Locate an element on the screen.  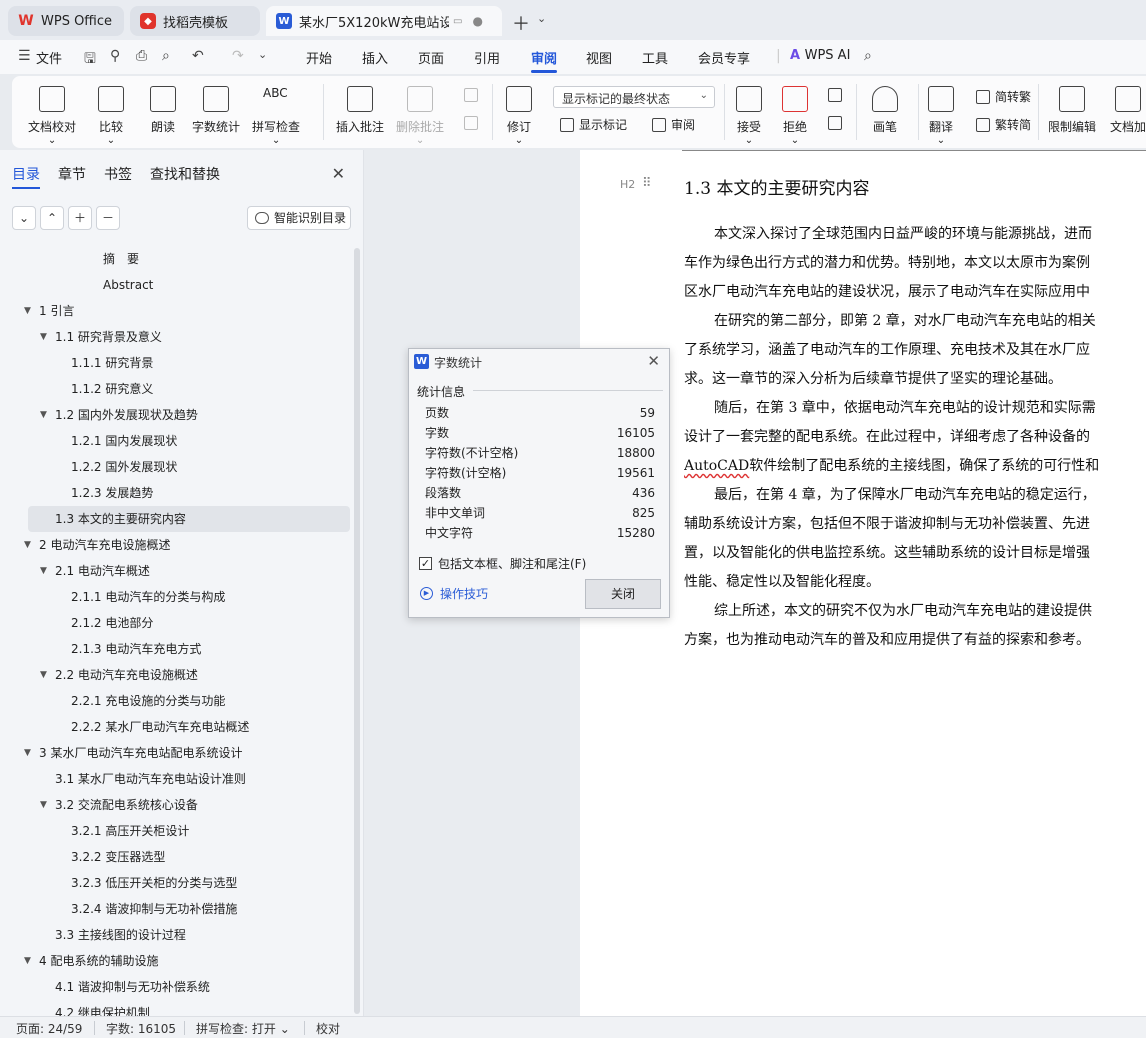
word-count-button: 字数统计 is located at coordinates (216, 110).